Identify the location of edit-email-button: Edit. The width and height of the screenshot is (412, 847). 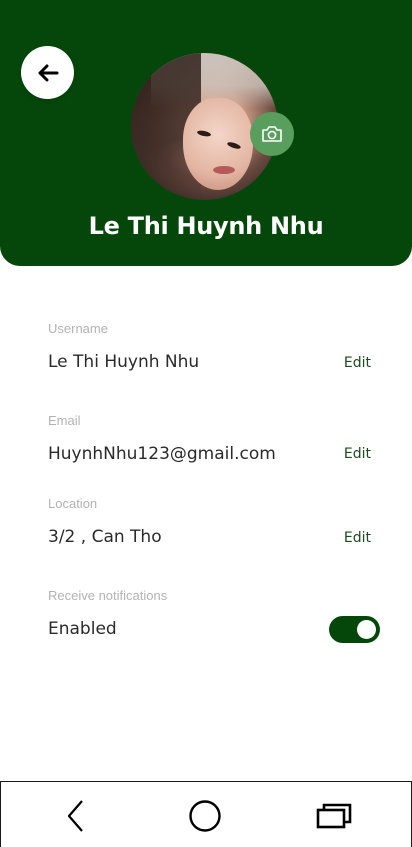
(357, 454).